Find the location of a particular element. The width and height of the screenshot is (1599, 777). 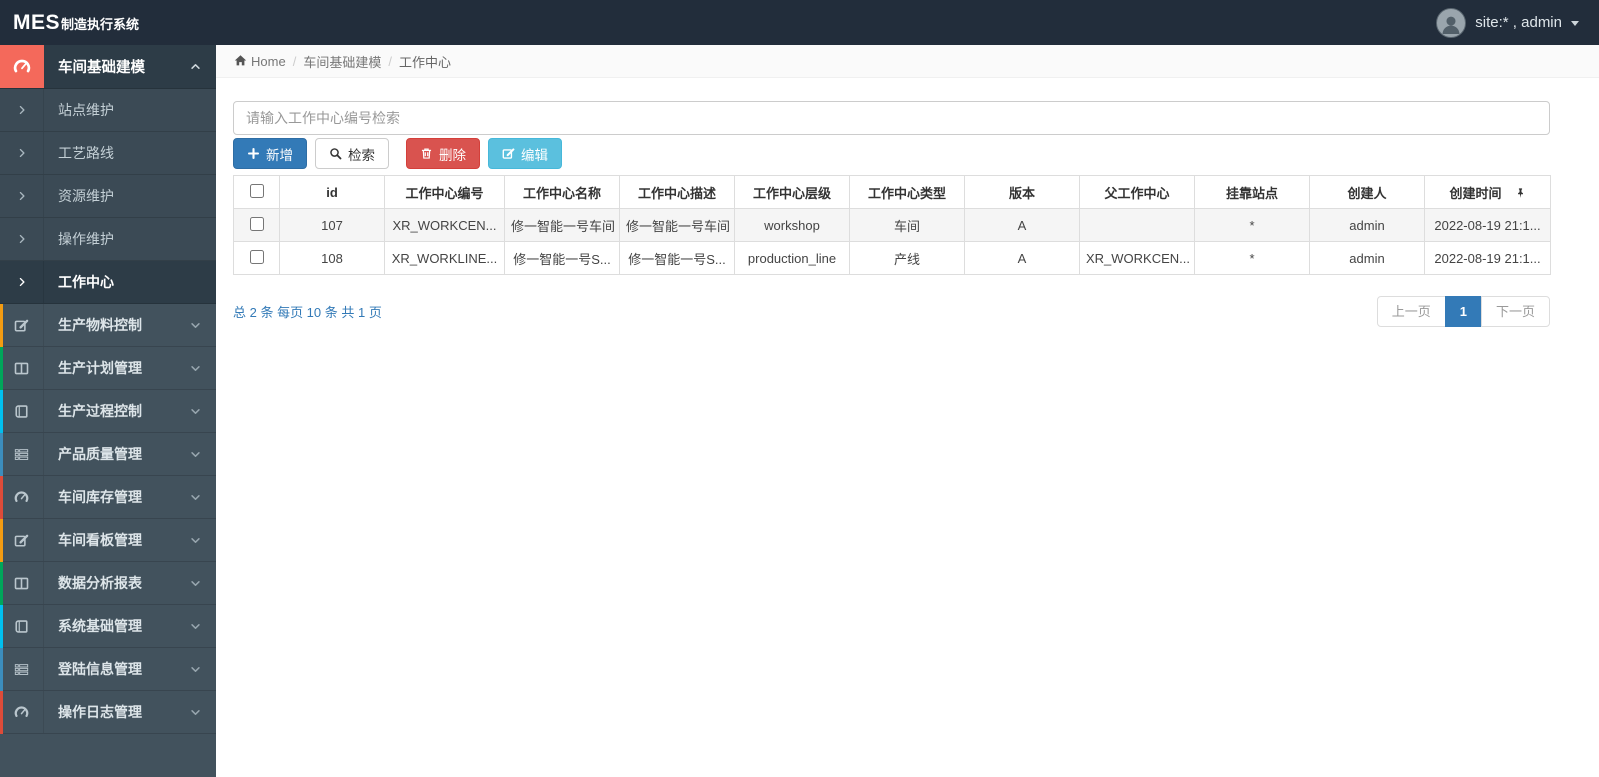

sidebar-item-operation-log-management: 操作日志管理 is located at coordinates (108, 712).